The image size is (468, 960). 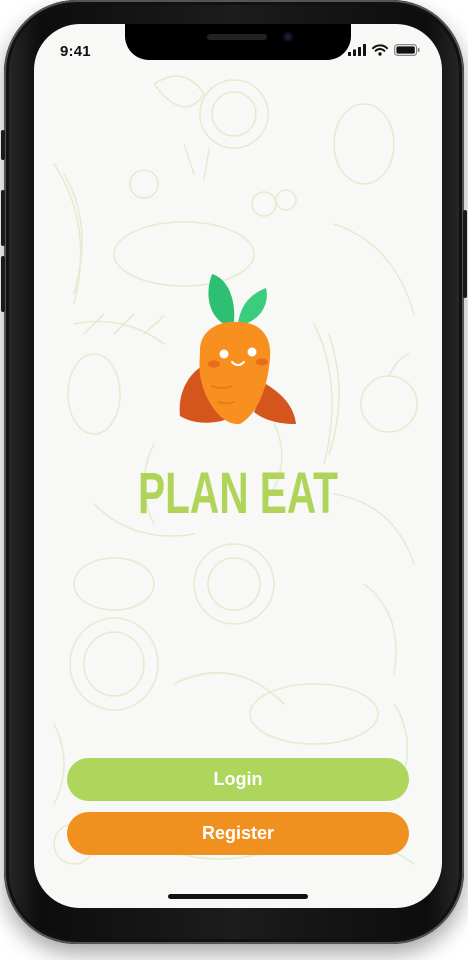 What do you see at coordinates (357, 50) in the screenshot?
I see `signal-icon` at bounding box center [357, 50].